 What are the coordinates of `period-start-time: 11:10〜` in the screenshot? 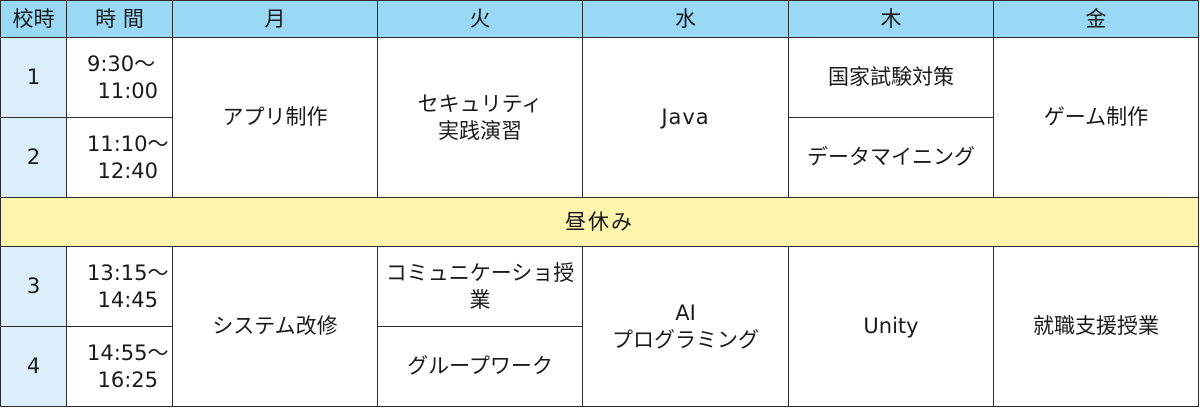 It's located at (128, 144).